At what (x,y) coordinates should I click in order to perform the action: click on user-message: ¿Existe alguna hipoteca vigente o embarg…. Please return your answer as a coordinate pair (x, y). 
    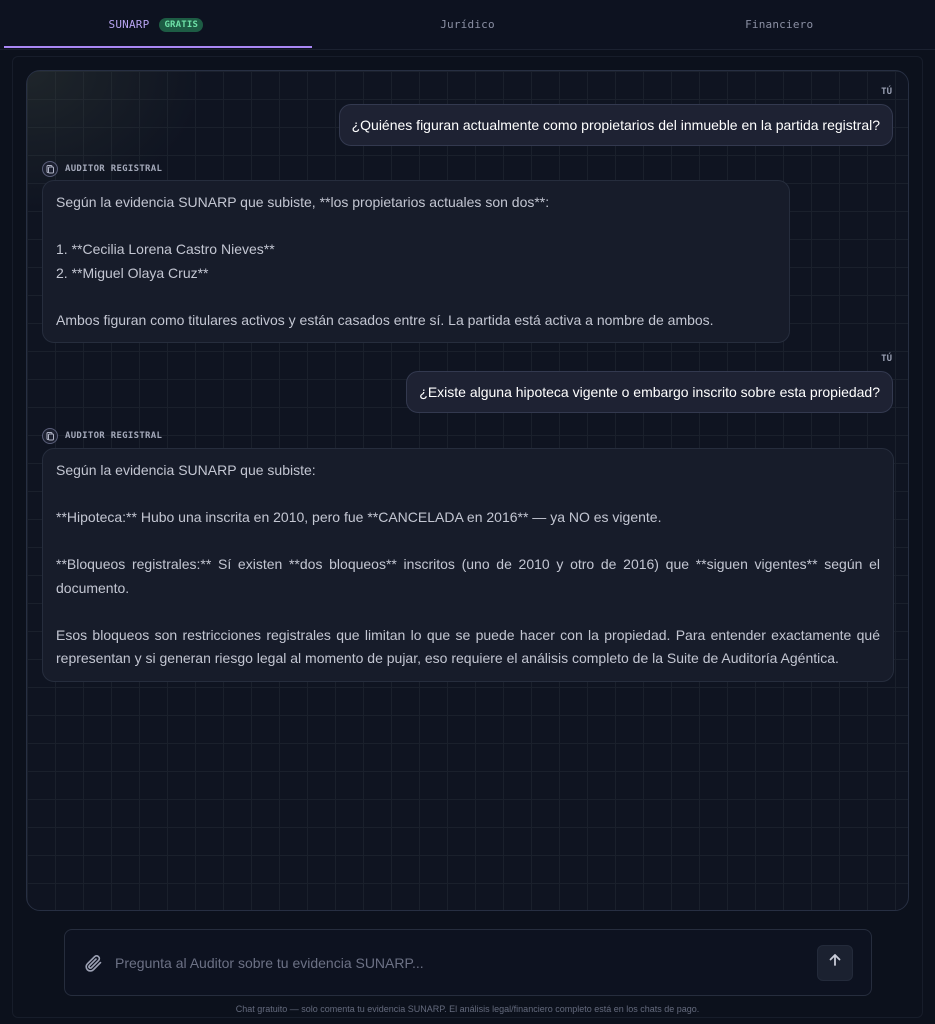
    Looking at the image, I should click on (649, 392).